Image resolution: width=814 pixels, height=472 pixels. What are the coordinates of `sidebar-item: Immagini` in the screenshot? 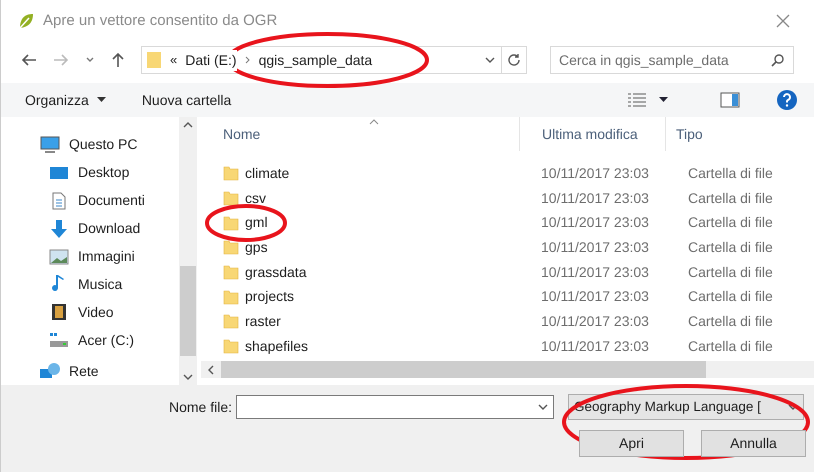 It's located at (109, 256).